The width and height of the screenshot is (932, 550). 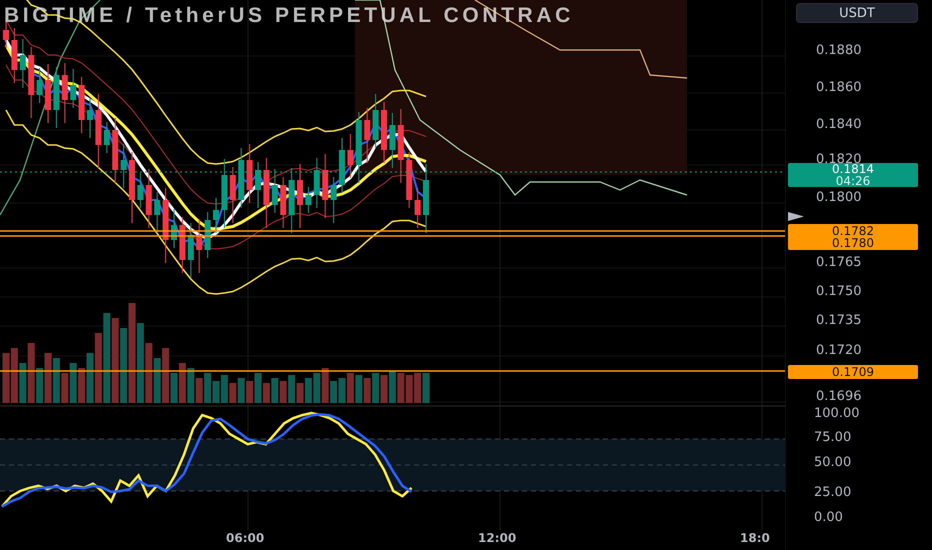 I want to click on price-axis-label: 0.1880, so click(x=839, y=50).